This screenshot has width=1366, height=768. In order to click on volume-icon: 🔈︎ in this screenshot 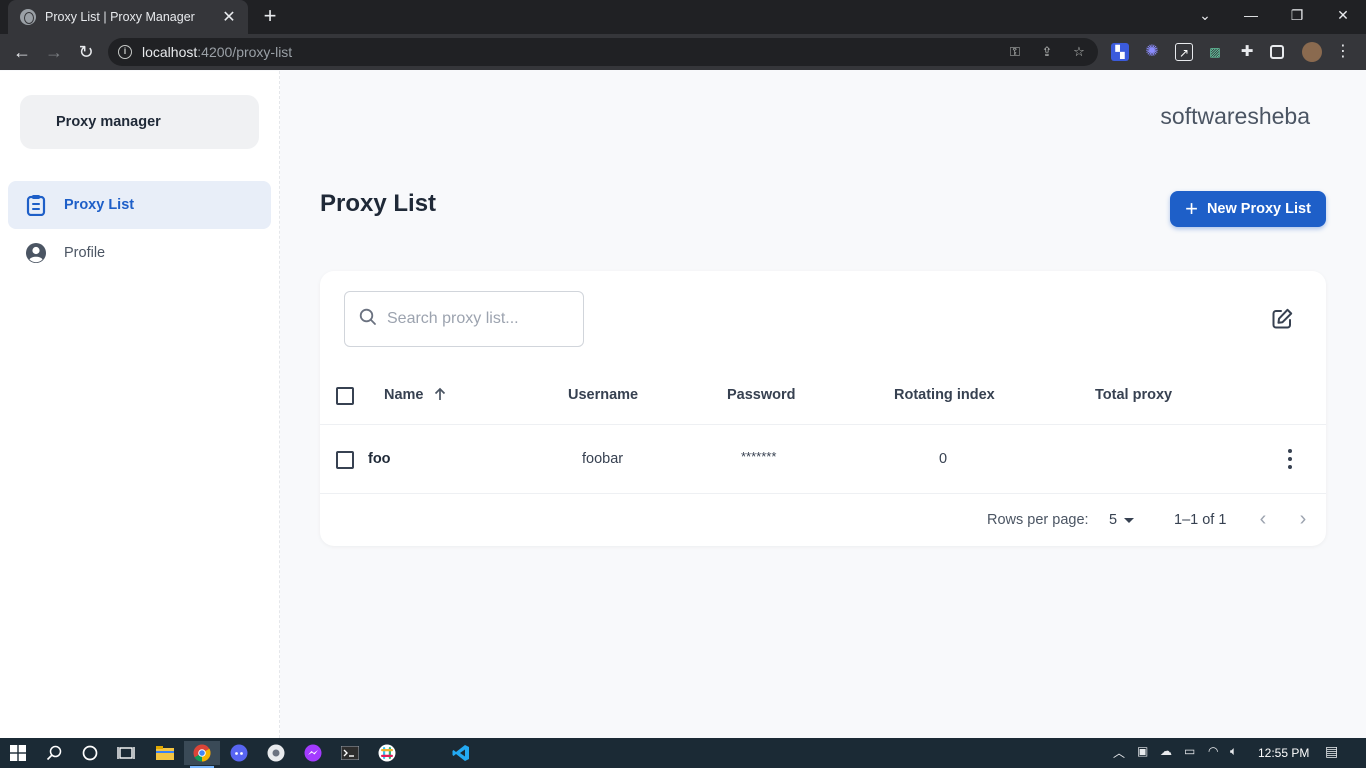, I will do `click(1233, 751)`.